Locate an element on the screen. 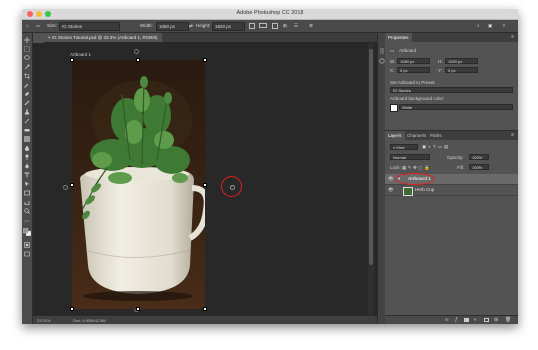 The width and height of the screenshot is (538, 350). crop-tool-icon is located at coordinates (27, 76).